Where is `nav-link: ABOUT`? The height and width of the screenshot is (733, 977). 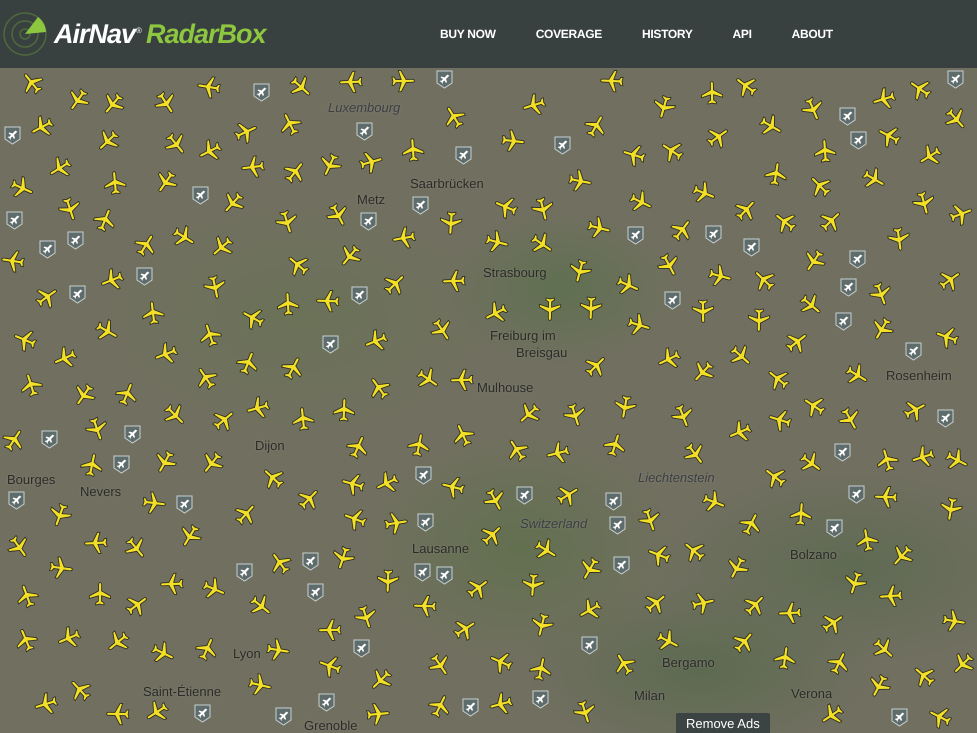
nav-link: ABOUT is located at coordinates (812, 34).